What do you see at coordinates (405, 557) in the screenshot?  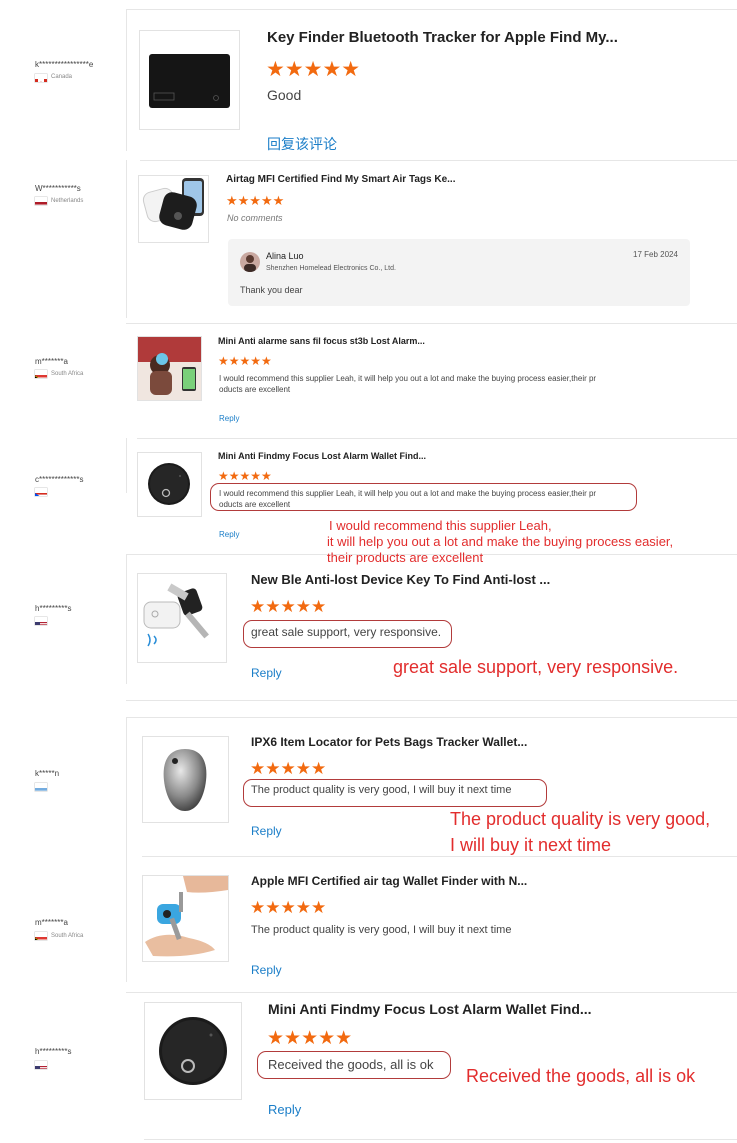 I see `annotation-text: their products are excellent` at bounding box center [405, 557].